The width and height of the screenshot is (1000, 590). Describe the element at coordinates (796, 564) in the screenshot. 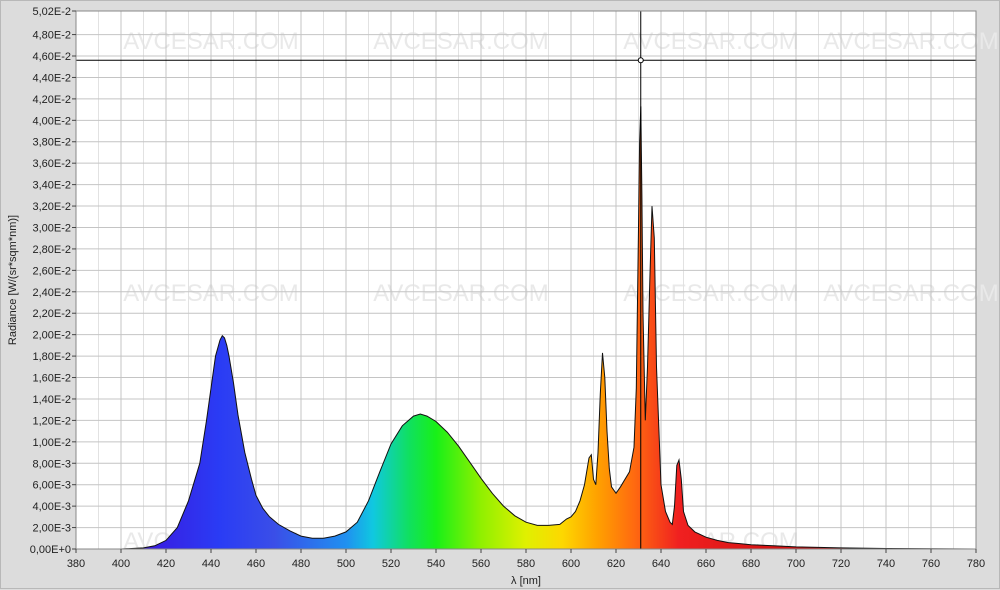

I see `x-tick-label: 700` at that location.